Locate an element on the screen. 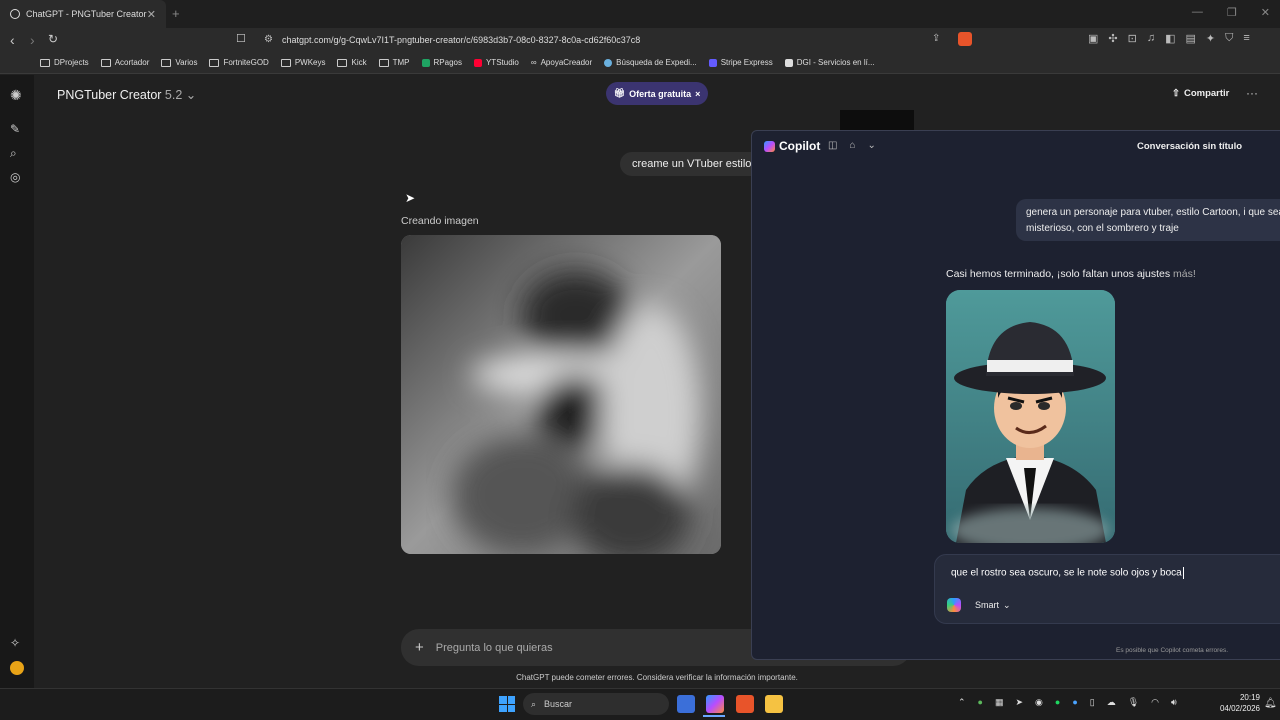 Image resolution: width=1280 pixels, height=720 pixels. window-controls: — ❐ ✕ is located at coordinates (1231, 12).